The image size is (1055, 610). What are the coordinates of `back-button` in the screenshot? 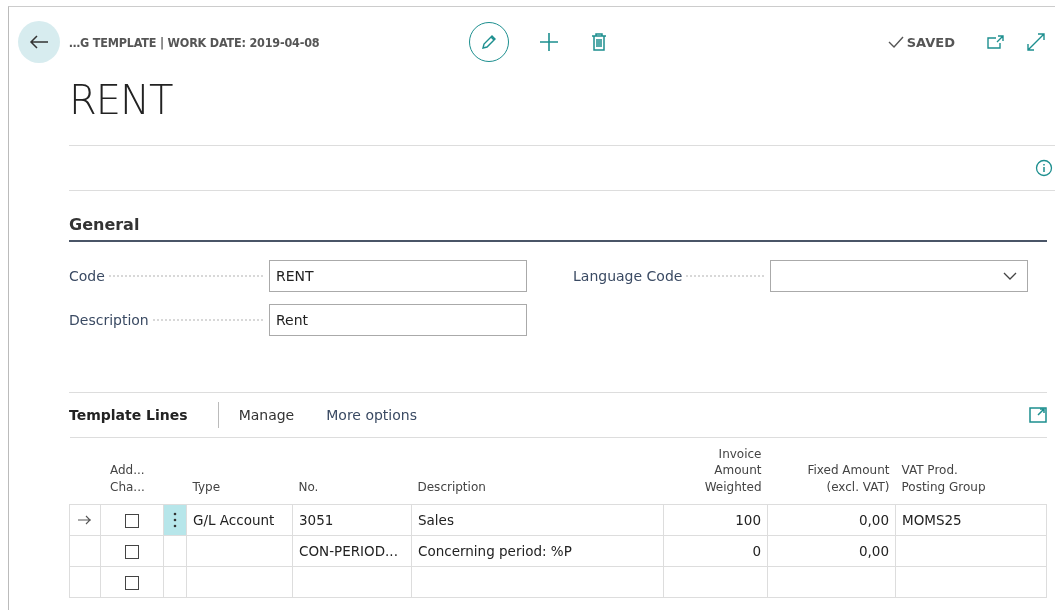 It's located at (39, 42).